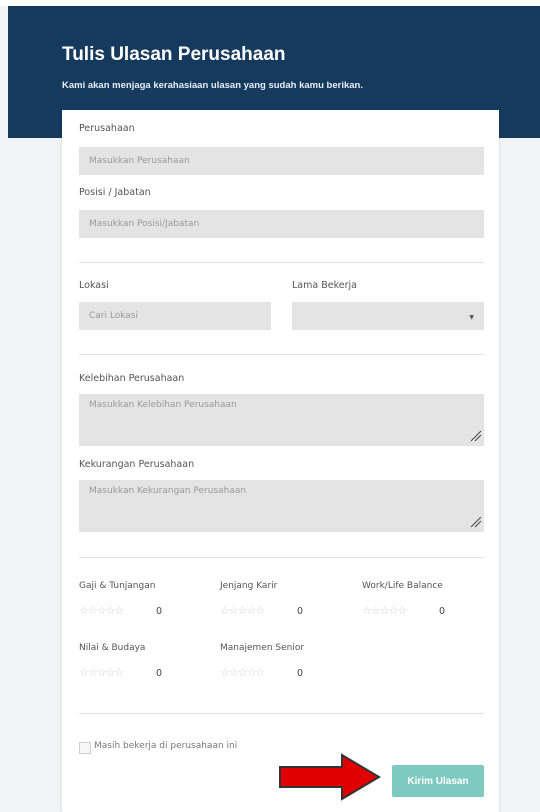 The width and height of the screenshot is (540, 812). What do you see at coordinates (388, 316) in the screenshot?
I see `duration-select: ▼` at bounding box center [388, 316].